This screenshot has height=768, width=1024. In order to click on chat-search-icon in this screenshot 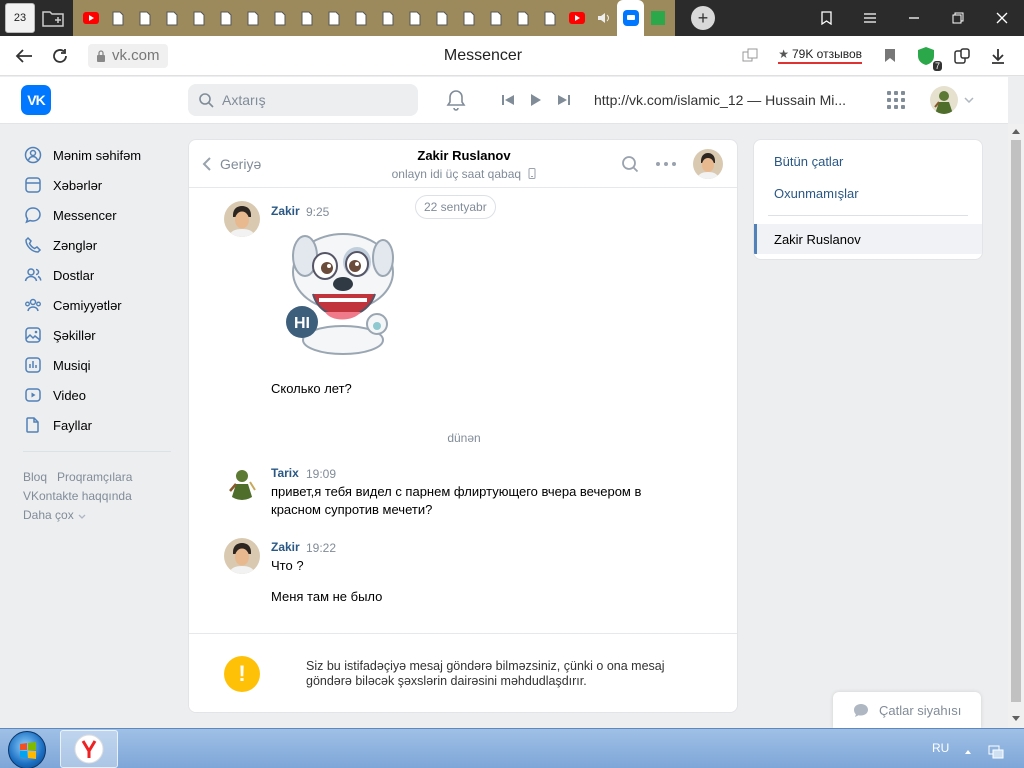, I will do `click(630, 164)`.